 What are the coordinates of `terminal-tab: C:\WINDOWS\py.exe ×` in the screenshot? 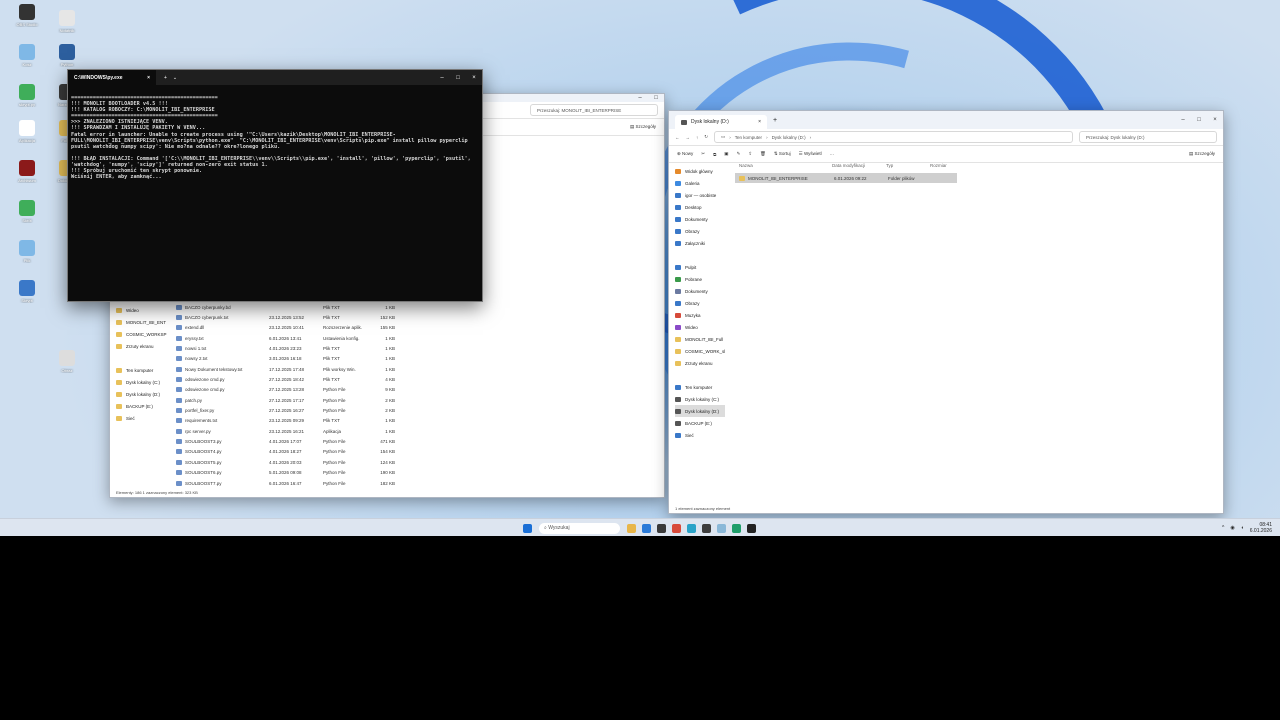 It's located at (112, 77).